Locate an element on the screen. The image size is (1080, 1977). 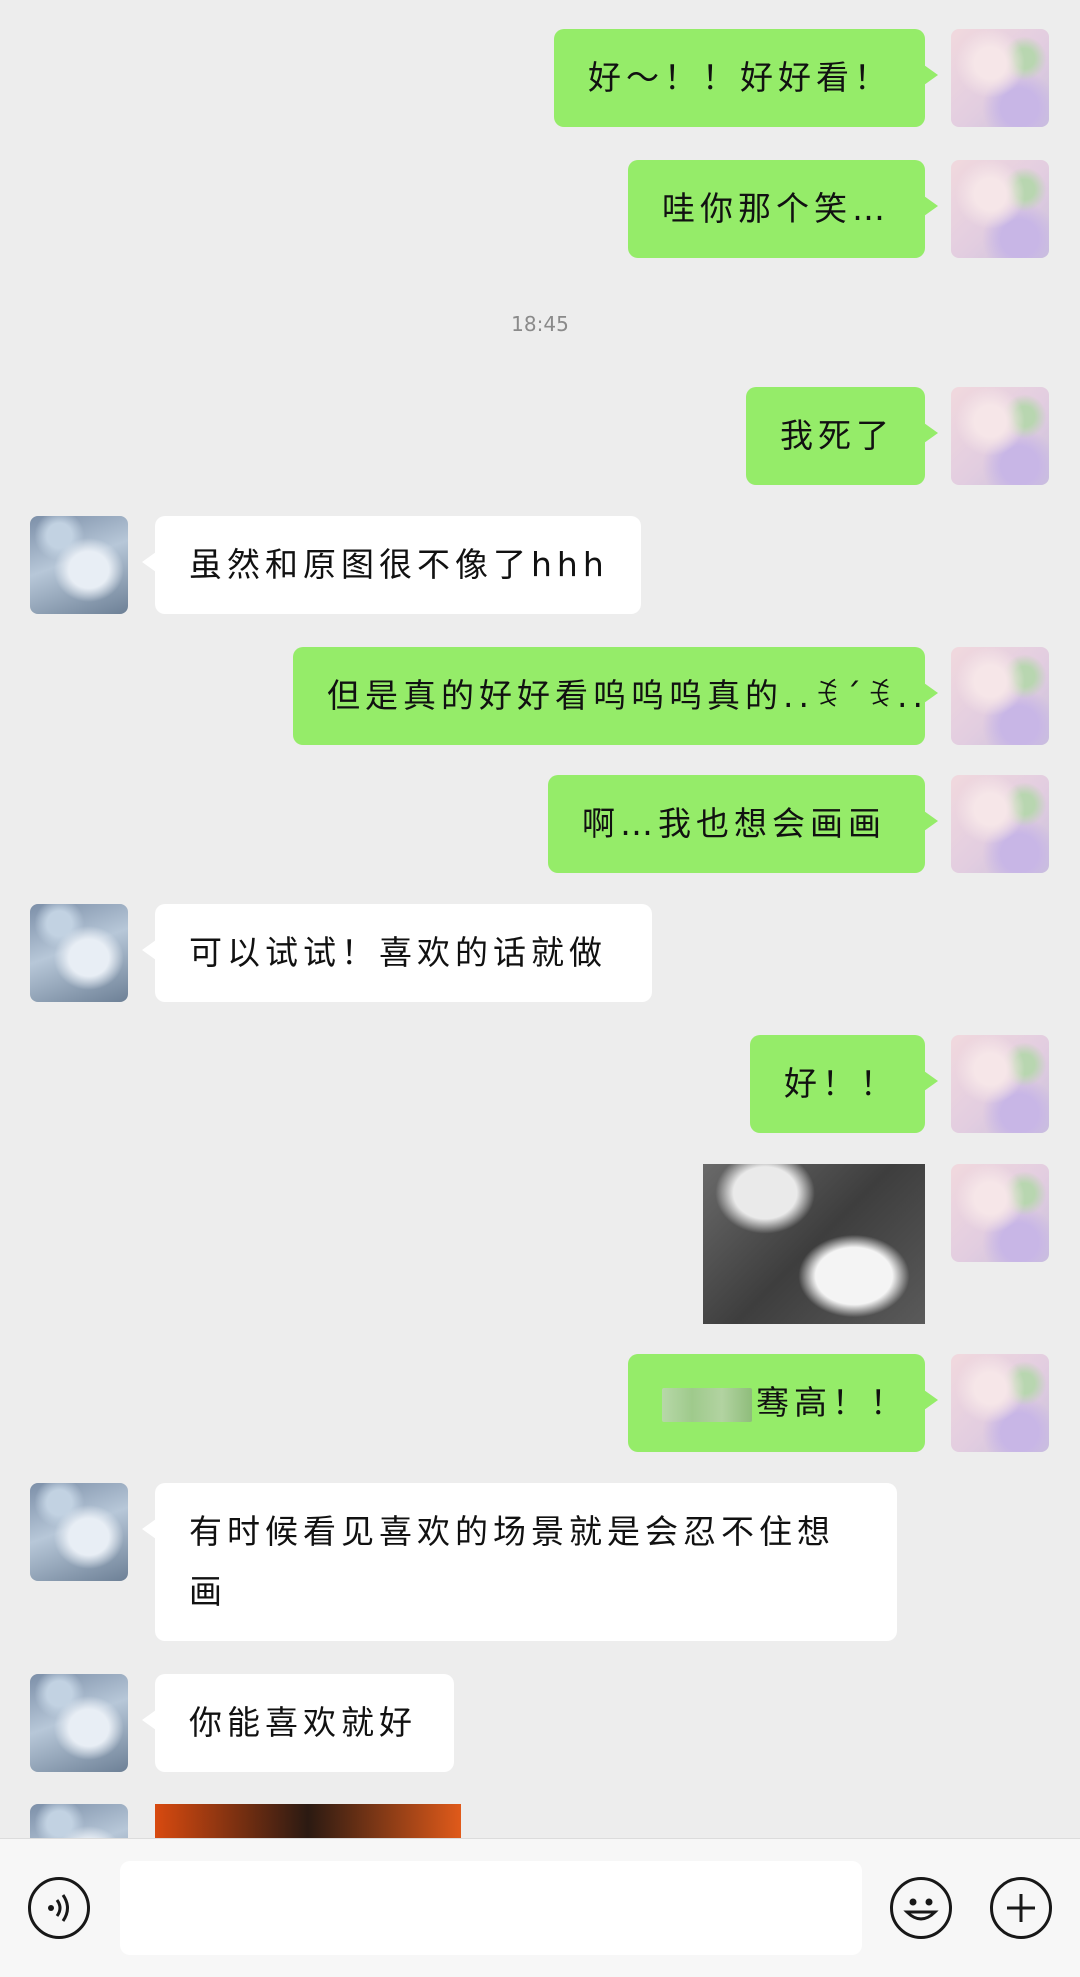
message-bubble-outgoing: 我死了 is located at coordinates (842, 436).